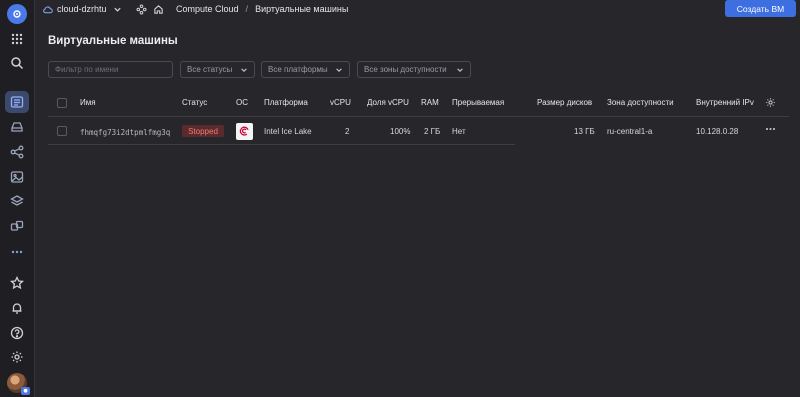 The image size is (800, 397). I want to click on platform-select-value: Все платформы, so click(298, 69).